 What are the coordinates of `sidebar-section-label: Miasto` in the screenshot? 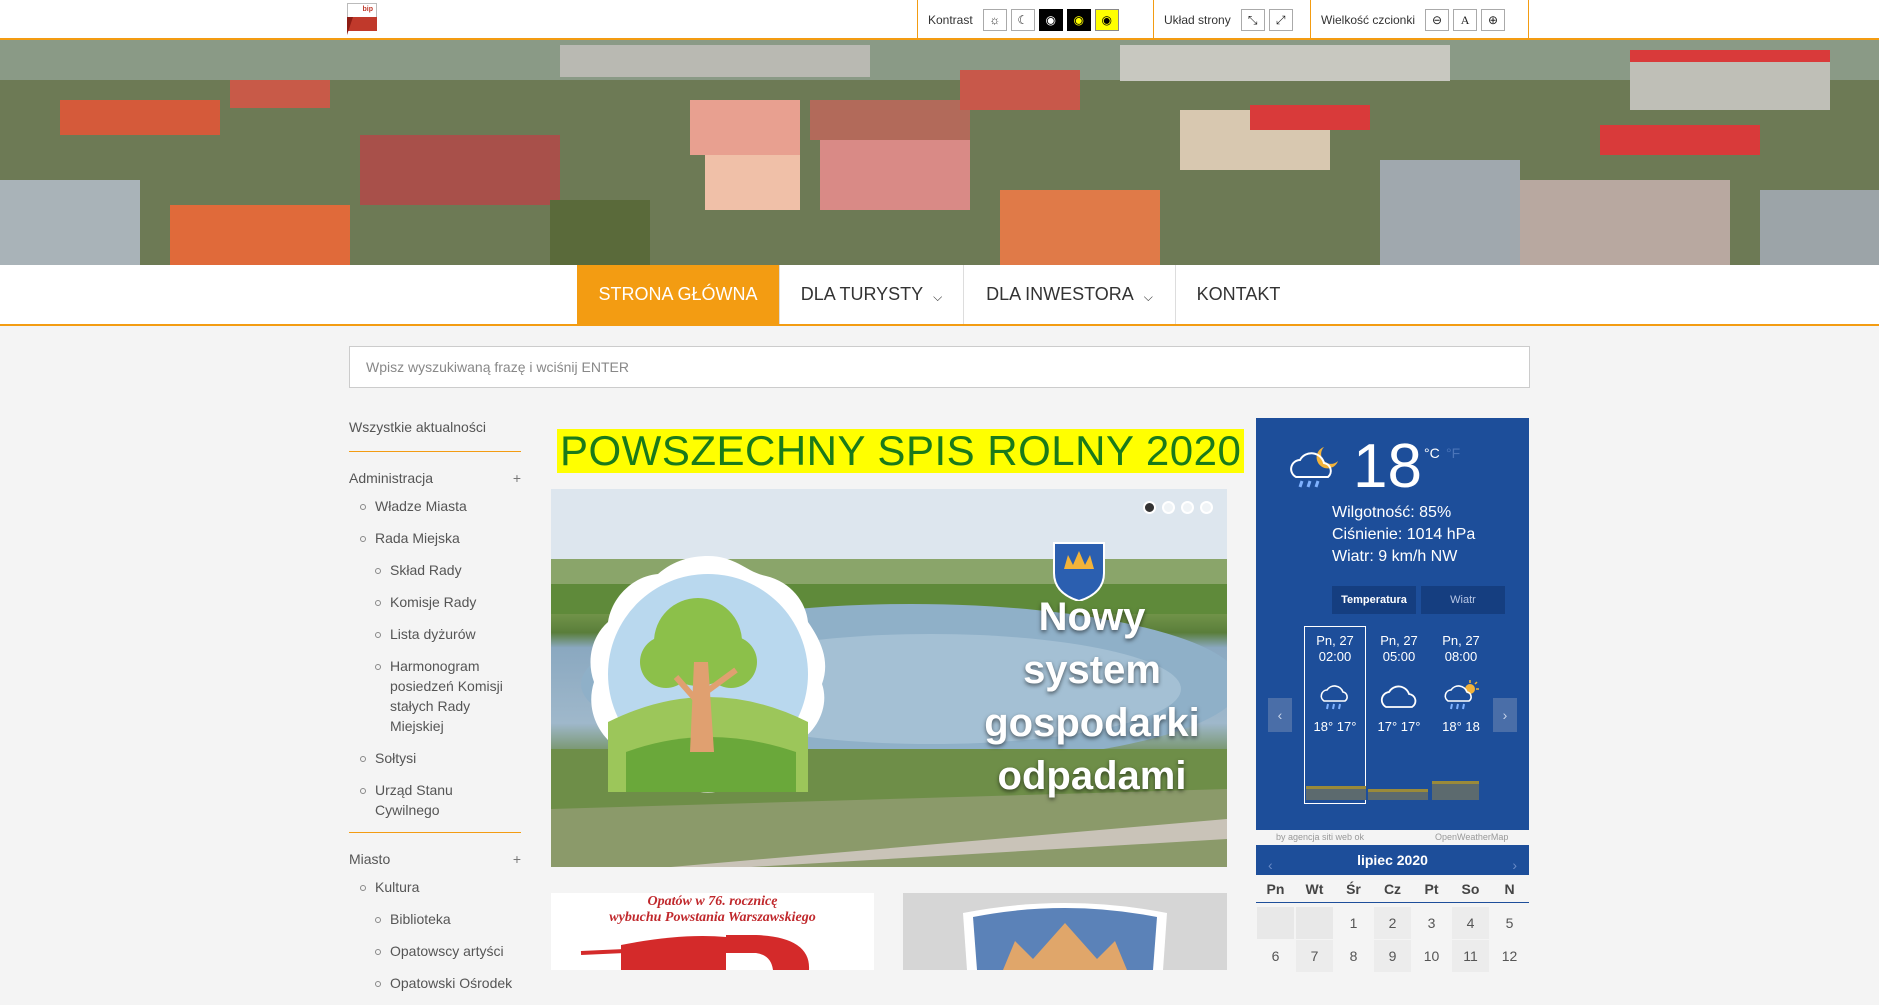 It's located at (370, 859).